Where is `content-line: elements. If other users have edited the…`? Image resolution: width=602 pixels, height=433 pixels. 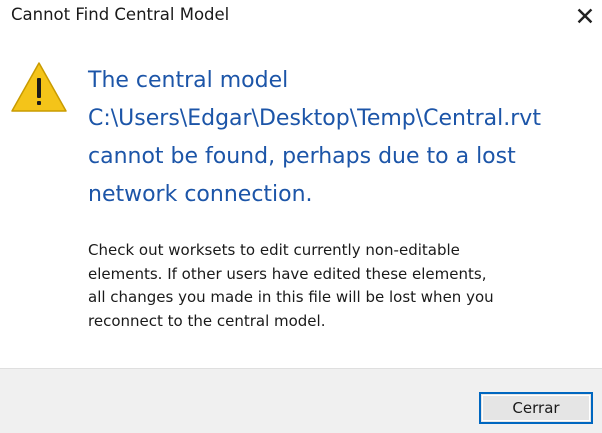 content-line: elements. If other users have edited the… is located at coordinates (287, 273).